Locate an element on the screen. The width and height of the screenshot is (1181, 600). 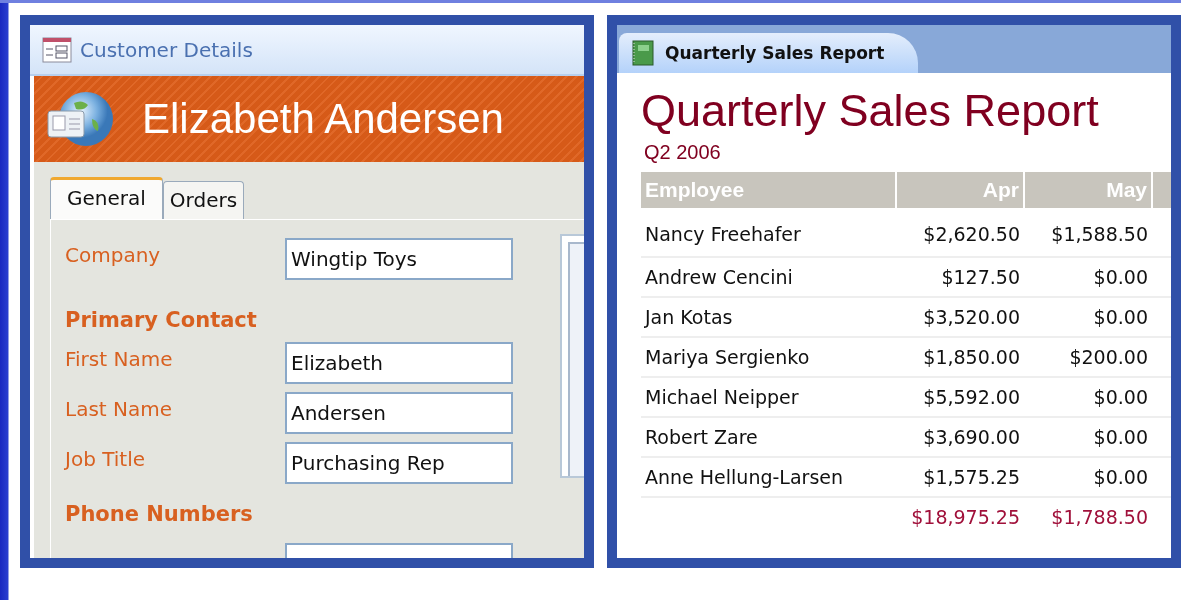
table-cell: Robert Zare is located at coordinates (768, 437).